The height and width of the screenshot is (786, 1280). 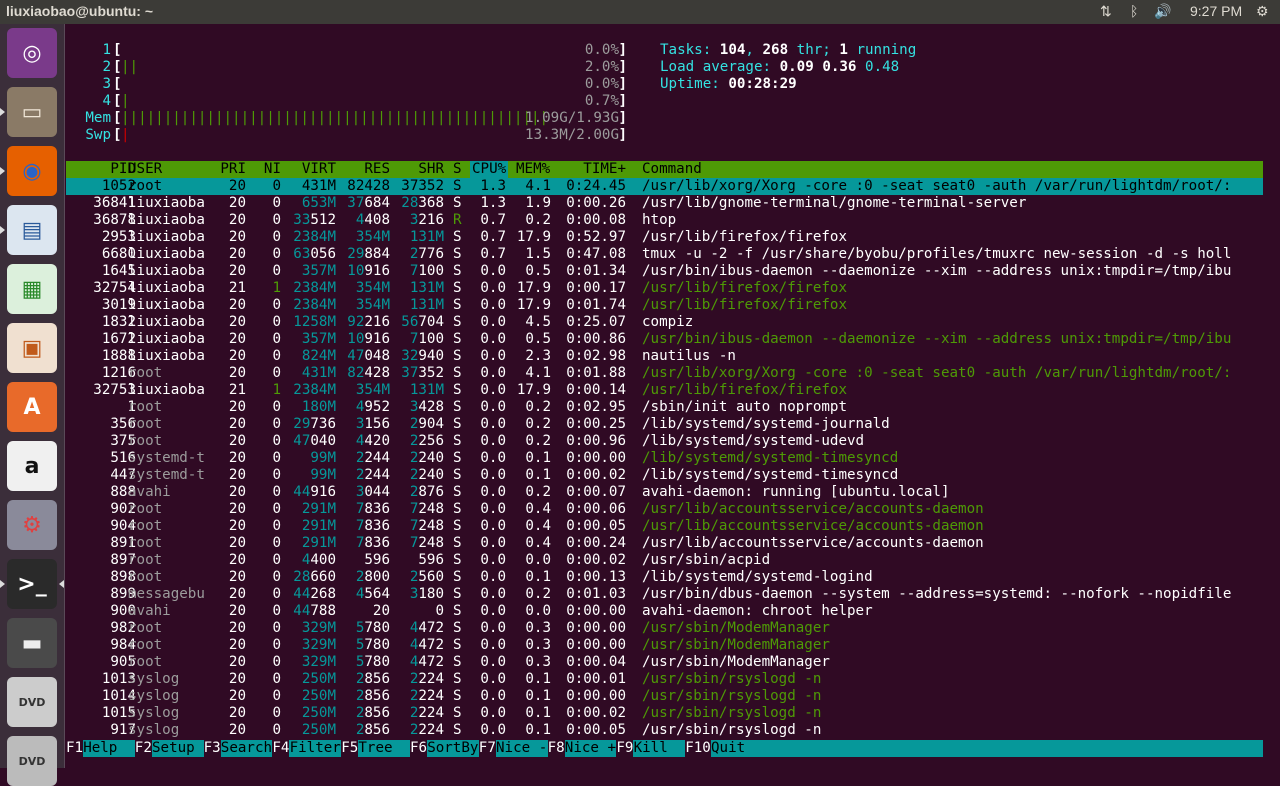 I want to click on volume-icon: 🔊, so click(x=1162, y=11).